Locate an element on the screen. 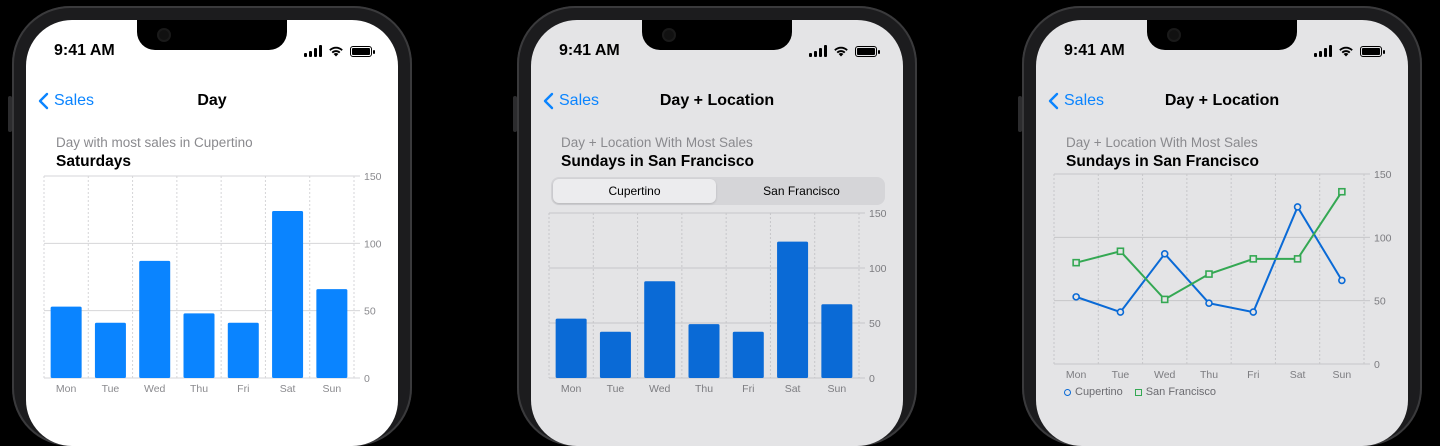 The image size is (1440, 446). series-line-san-francisco is located at coordinates (1209, 246).